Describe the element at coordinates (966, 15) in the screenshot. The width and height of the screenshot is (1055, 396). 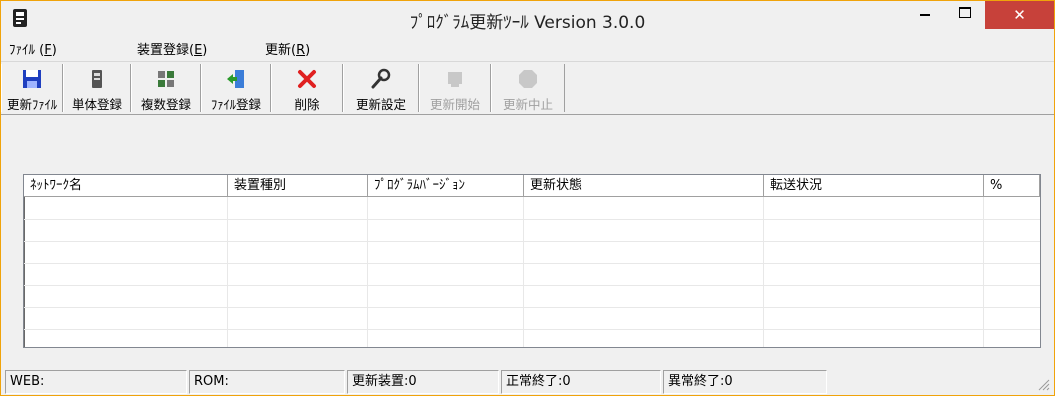
I see `maximize-button` at that location.